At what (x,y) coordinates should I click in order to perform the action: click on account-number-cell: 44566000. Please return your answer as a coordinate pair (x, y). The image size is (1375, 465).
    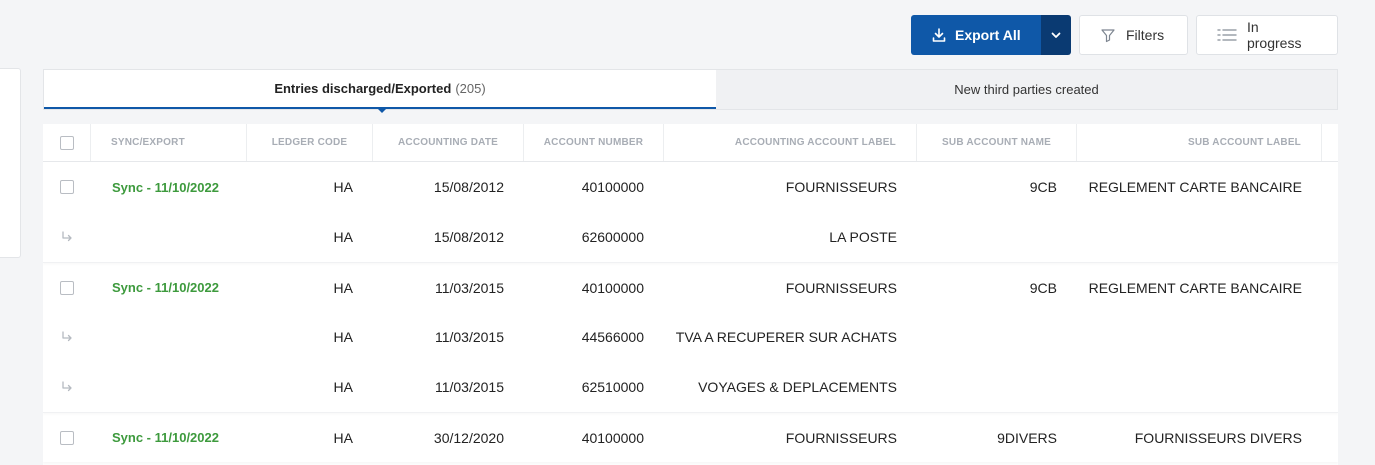
    Looking at the image, I should click on (612, 337).